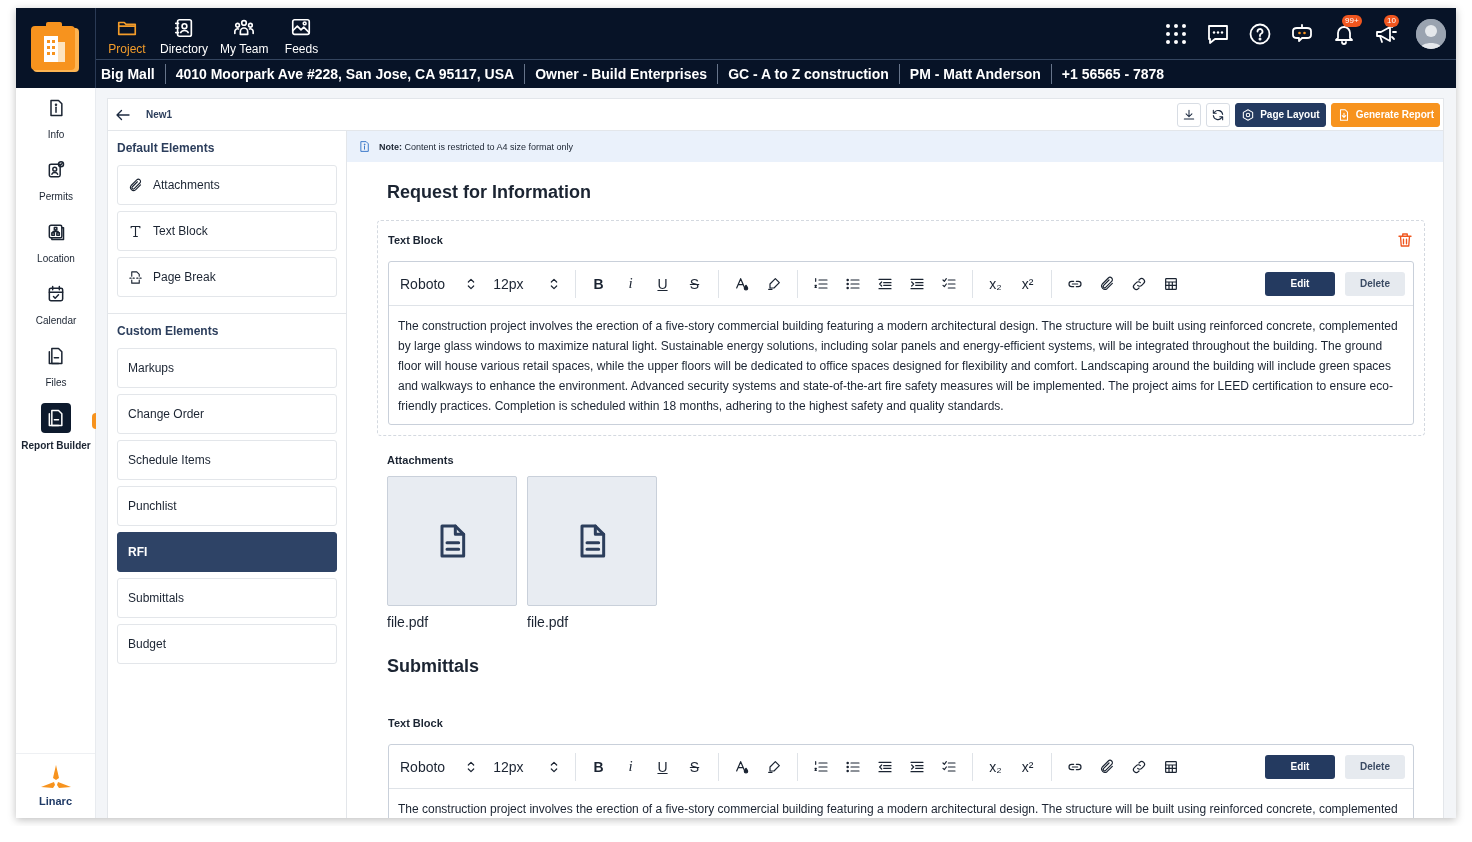 This screenshot has width=1472, height=842. What do you see at coordinates (227, 231) in the screenshot?
I see `element-item: Text Block` at bounding box center [227, 231].